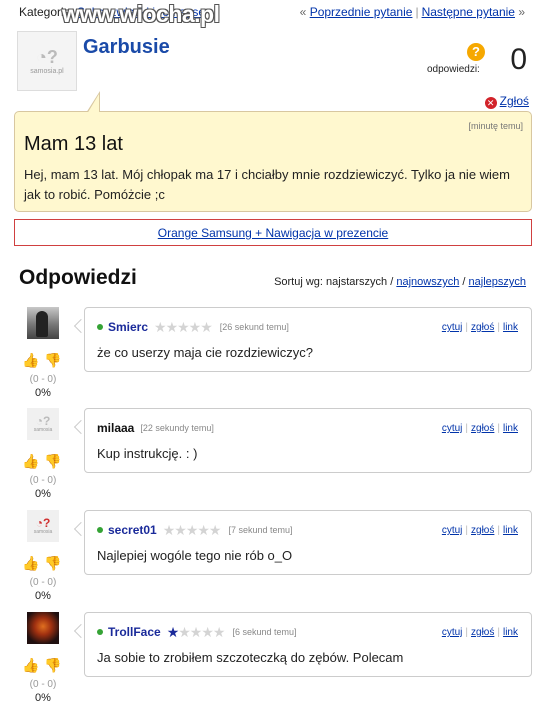 The image size is (537, 710). What do you see at coordinates (476, 52) in the screenshot?
I see `question-mark-icon: ?` at bounding box center [476, 52].